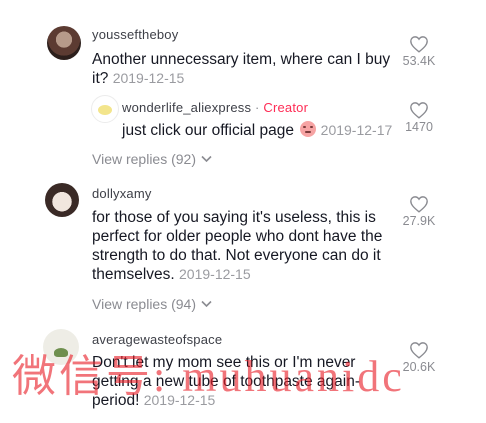  I want to click on blush-emoji-icon, so click(308, 129).